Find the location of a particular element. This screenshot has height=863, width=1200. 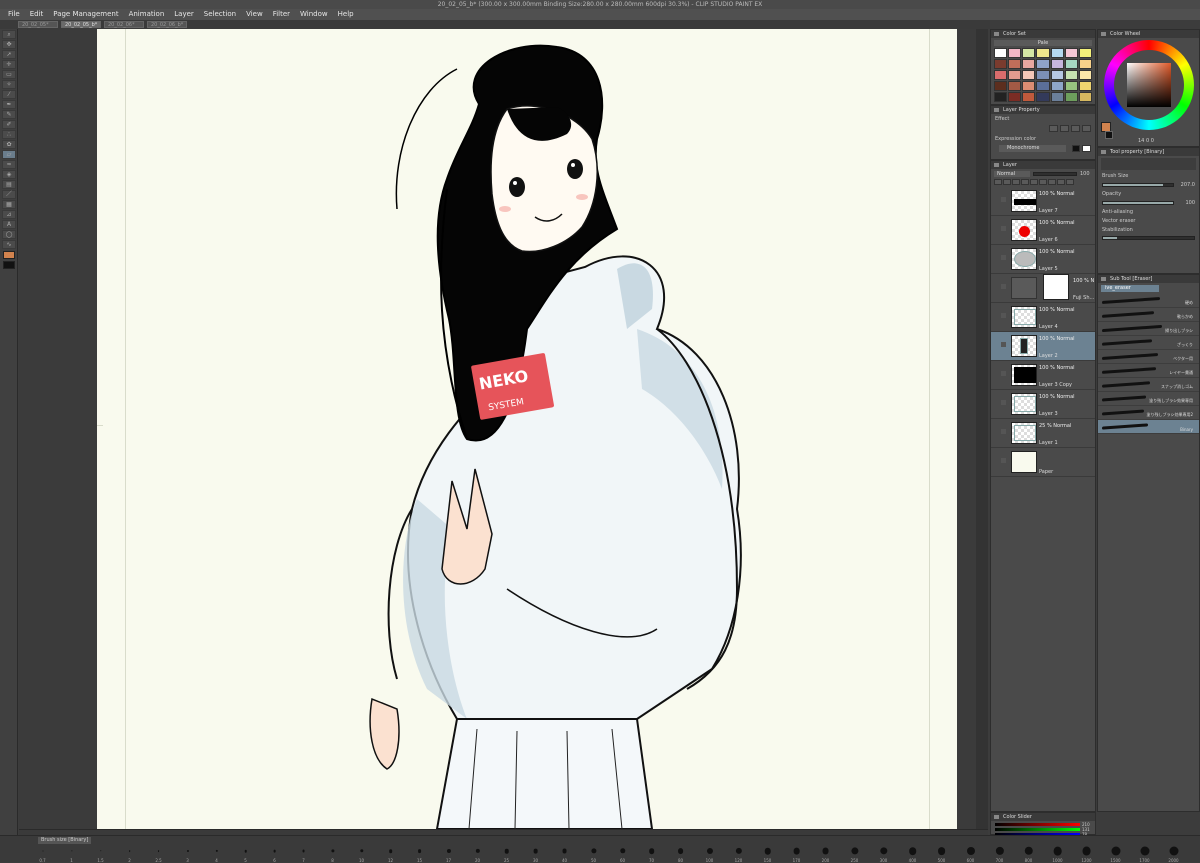

brush-size-preset: 800 is located at coordinates (1028, 854).